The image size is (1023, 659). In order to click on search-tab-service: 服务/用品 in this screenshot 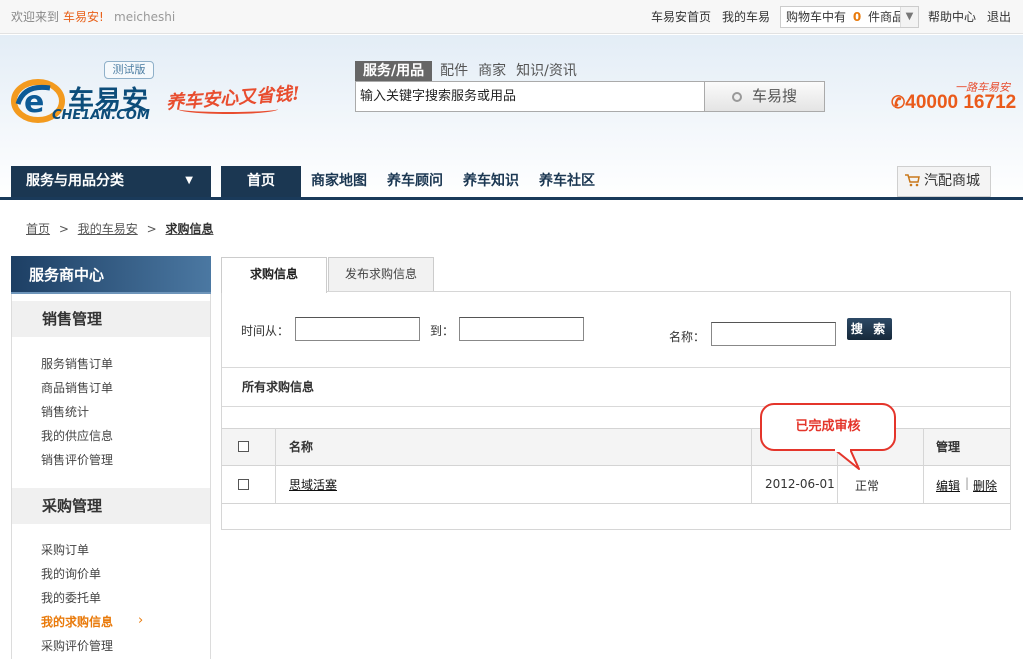, I will do `click(394, 71)`.